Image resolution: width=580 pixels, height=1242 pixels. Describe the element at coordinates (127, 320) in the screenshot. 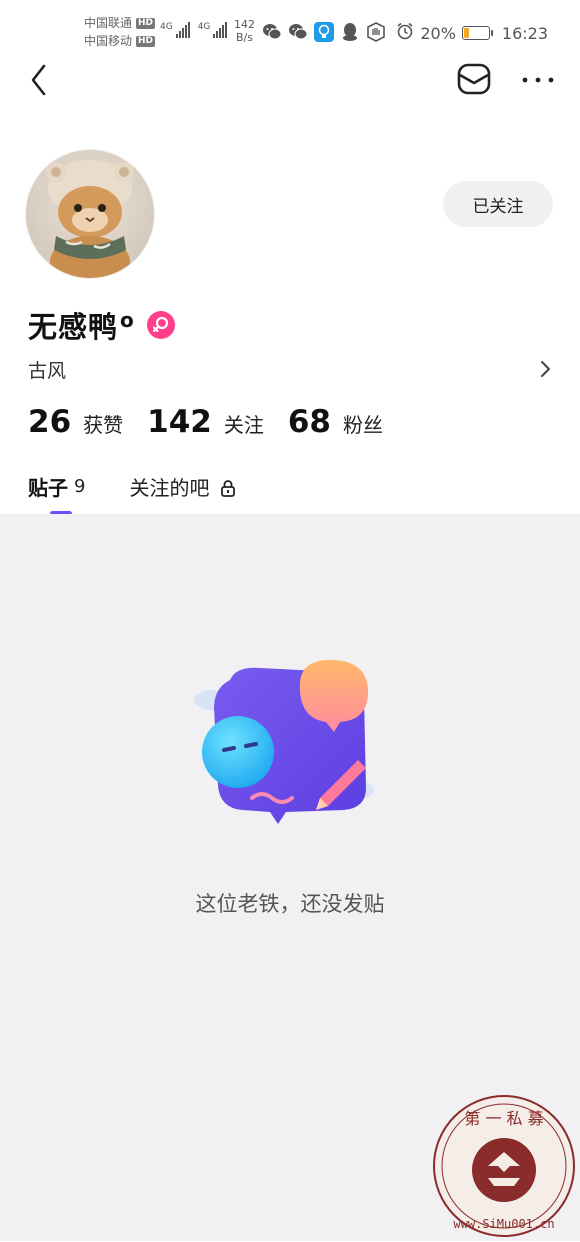

I see `username-suffix: o` at that location.